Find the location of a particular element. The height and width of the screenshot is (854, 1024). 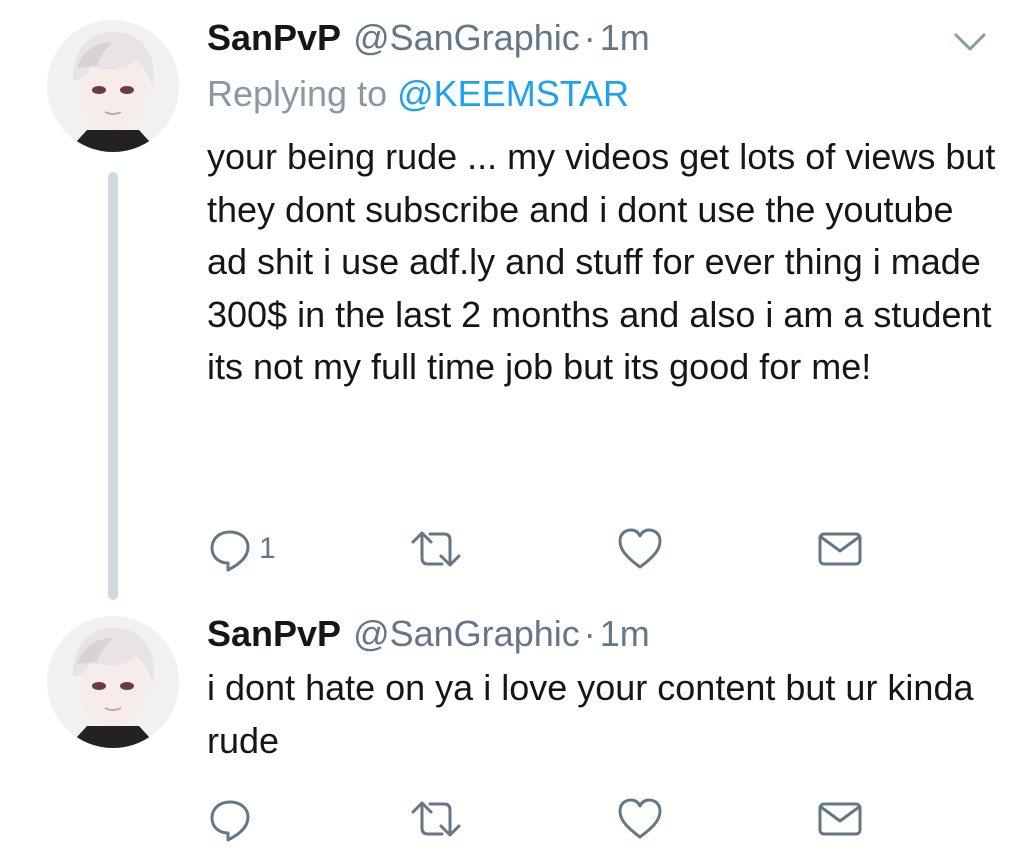

reply-button is located at coordinates (230, 819).